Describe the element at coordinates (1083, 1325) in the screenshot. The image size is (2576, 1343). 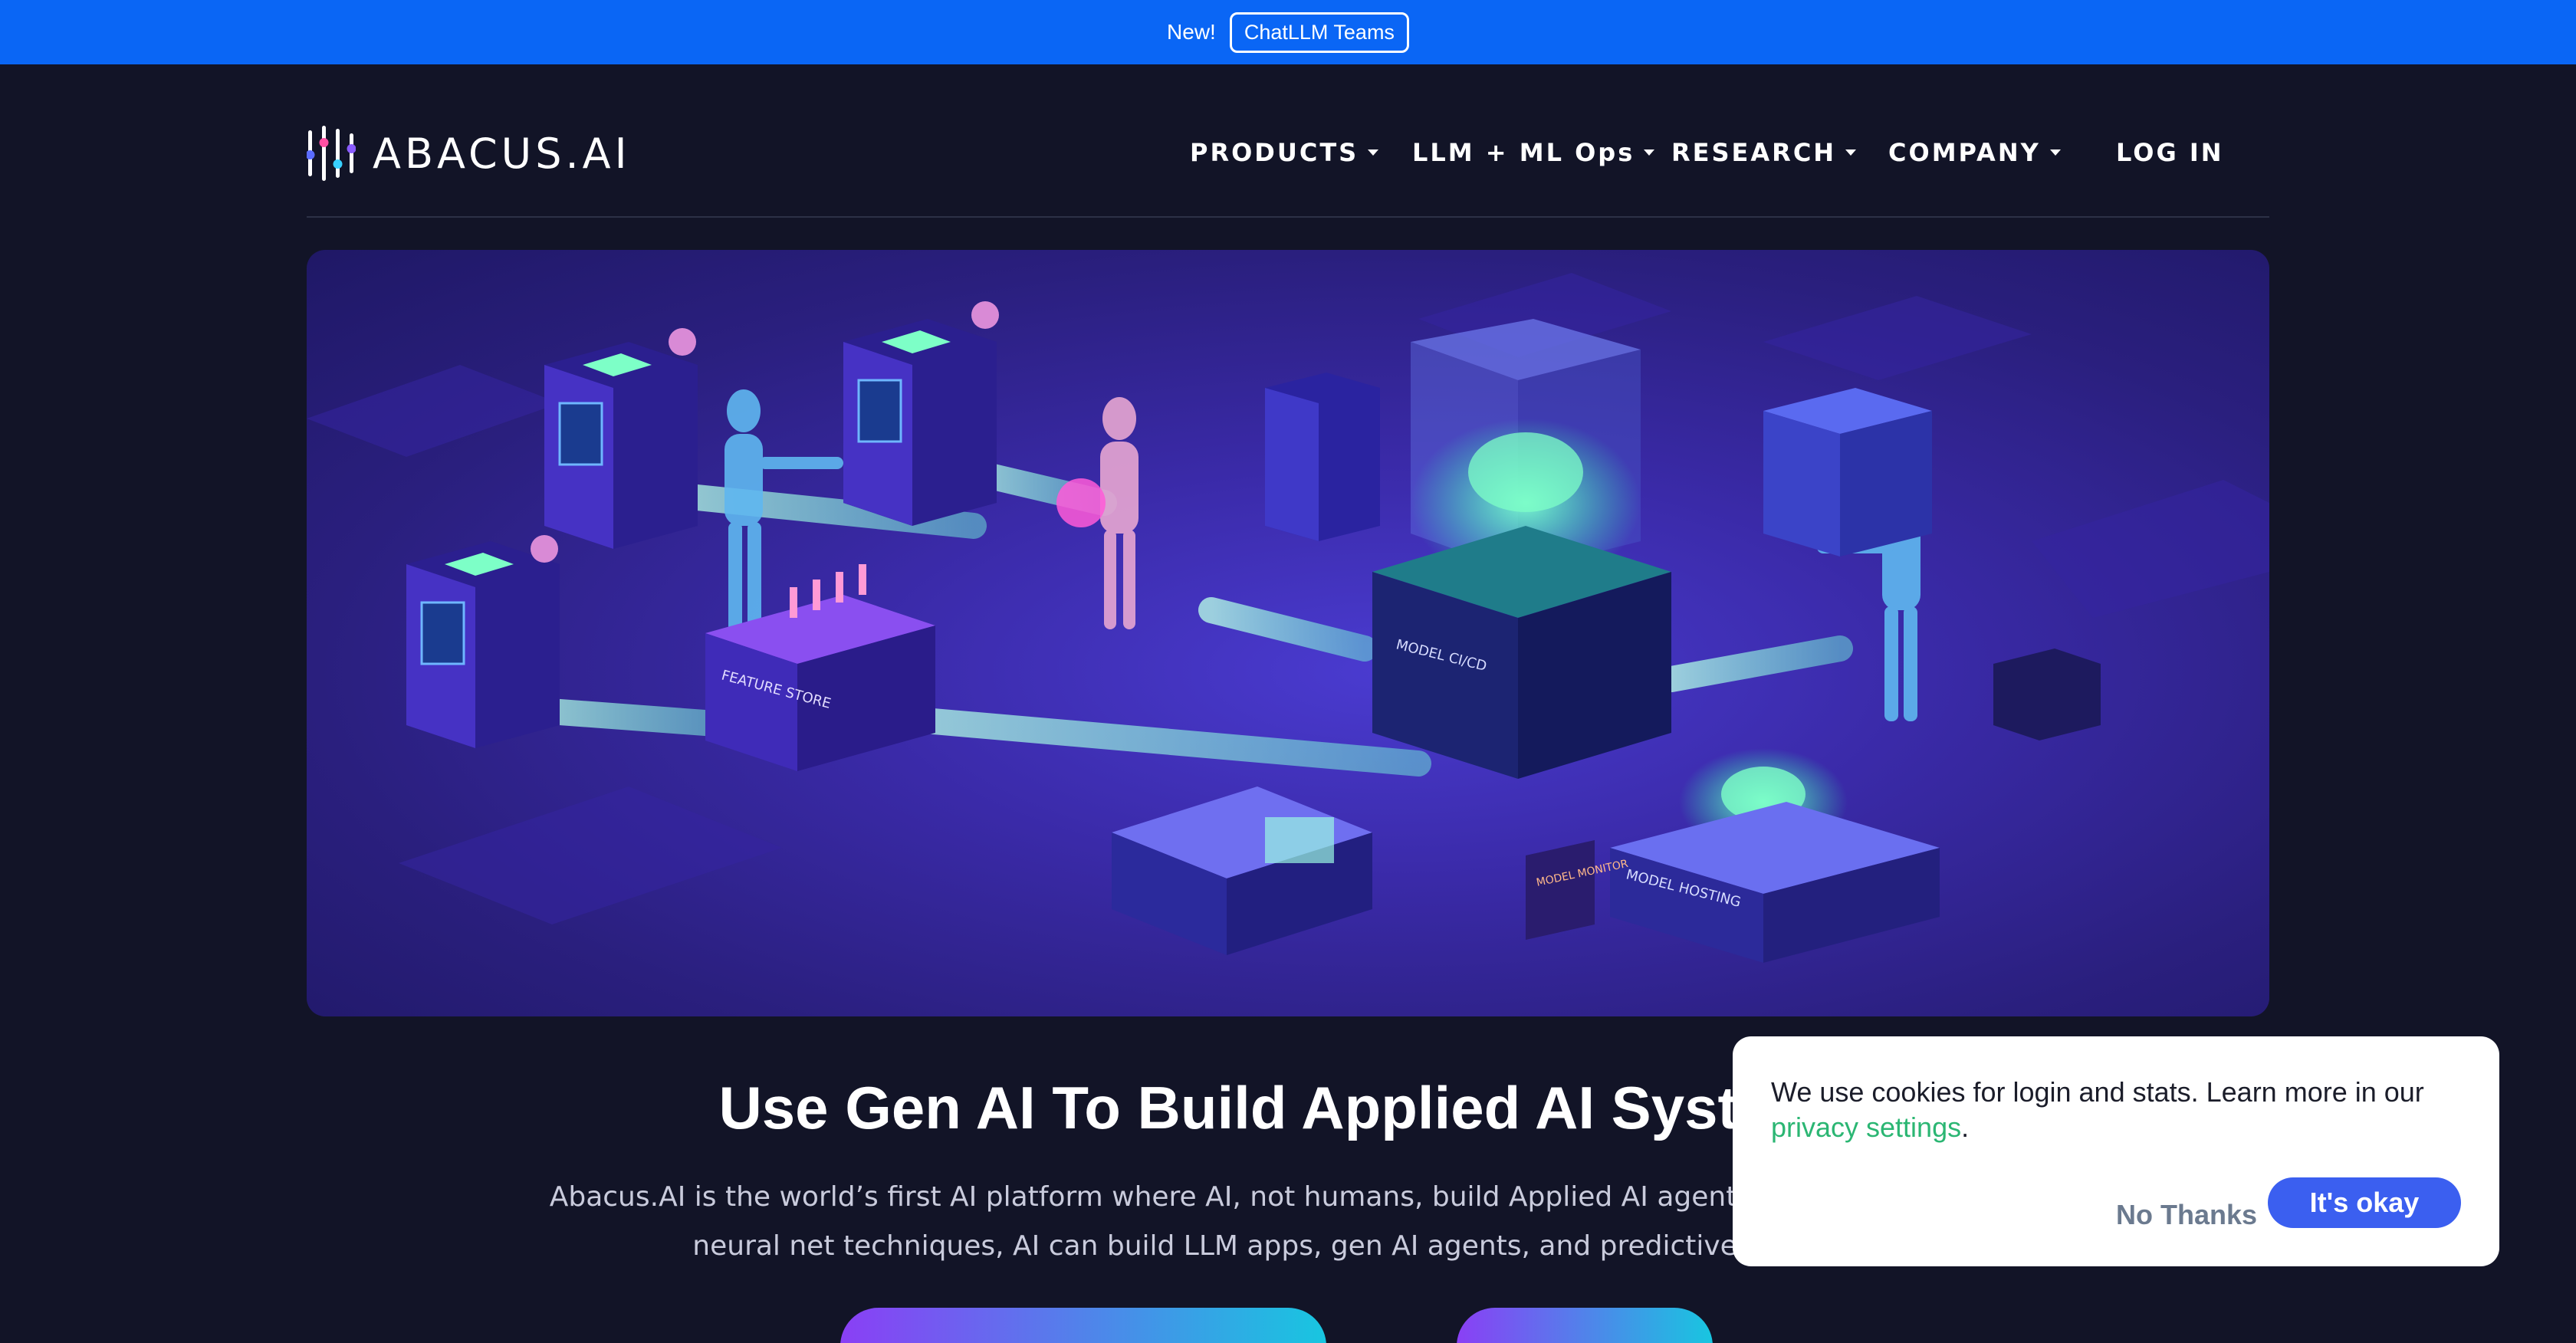
I see `primary-cta-button` at that location.